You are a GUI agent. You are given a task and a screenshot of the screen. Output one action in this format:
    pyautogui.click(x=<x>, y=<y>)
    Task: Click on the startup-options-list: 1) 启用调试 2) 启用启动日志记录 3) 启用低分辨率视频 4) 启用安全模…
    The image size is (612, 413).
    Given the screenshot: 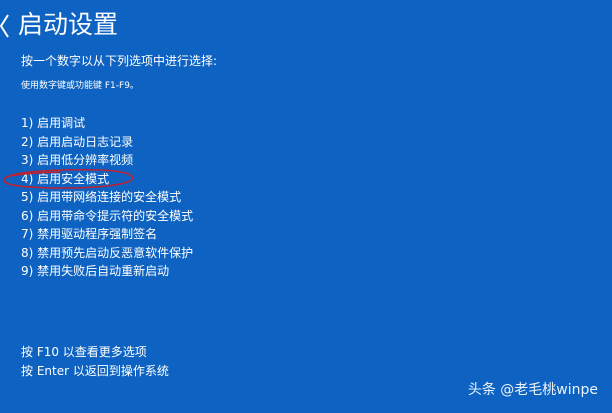 What is the action you would take?
    pyautogui.click(x=107, y=197)
    